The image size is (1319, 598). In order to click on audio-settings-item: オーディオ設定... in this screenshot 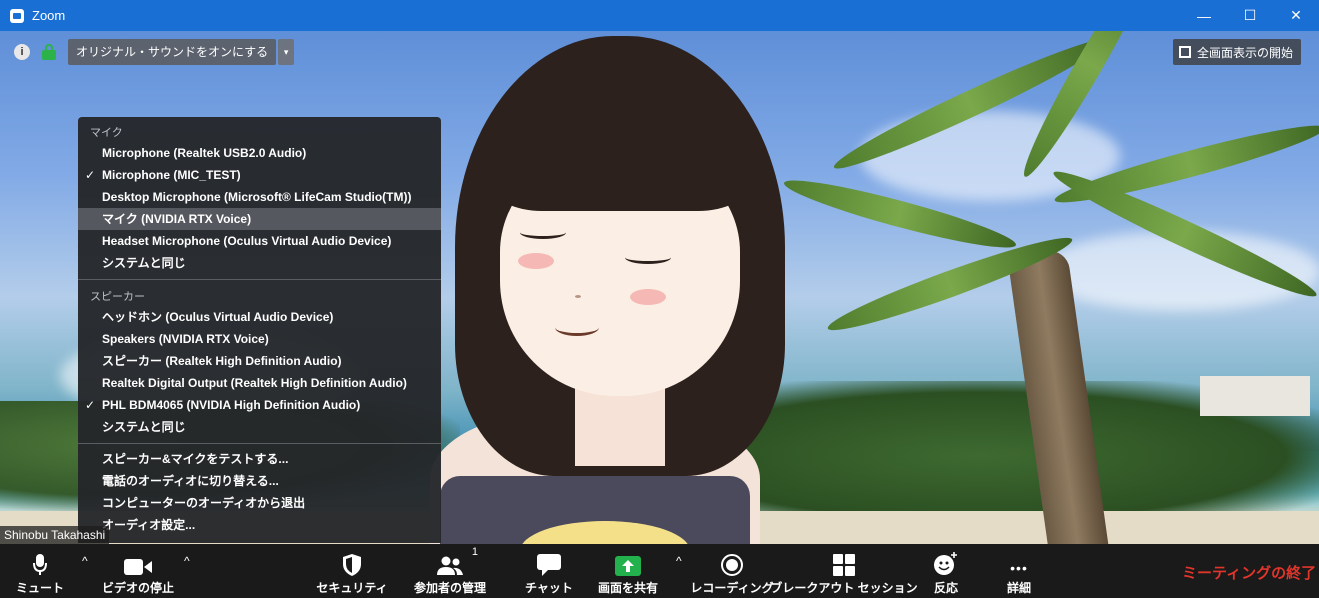, I will do `click(259, 525)`.